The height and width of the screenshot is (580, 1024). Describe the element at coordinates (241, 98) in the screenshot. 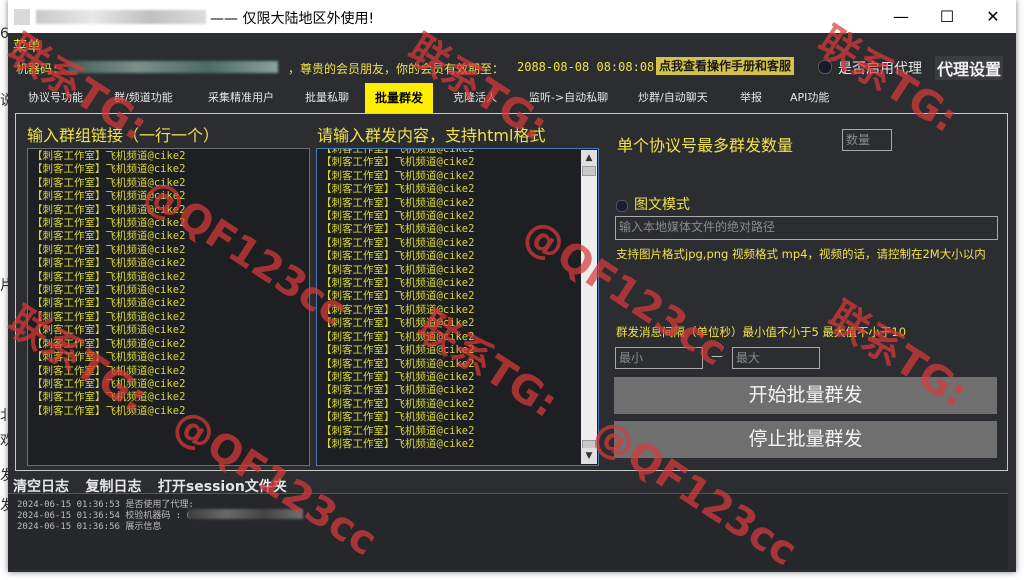

I see `tab-collect-users: 采集精准用户` at that location.